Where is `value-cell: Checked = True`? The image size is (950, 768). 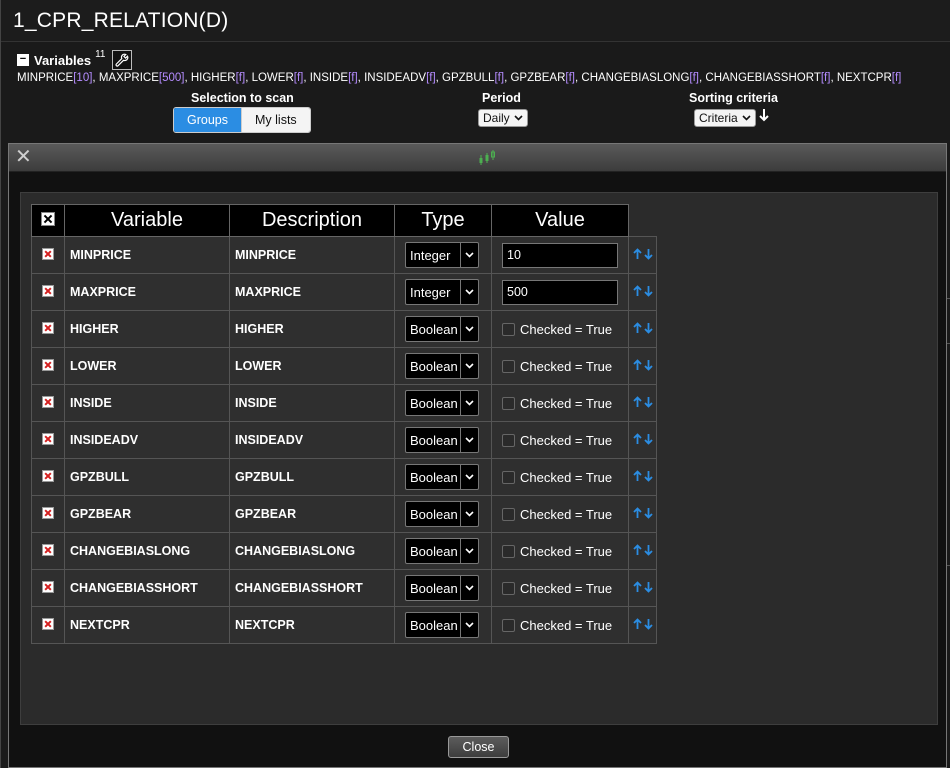
value-cell: Checked = True is located at coordinates (560, 440).